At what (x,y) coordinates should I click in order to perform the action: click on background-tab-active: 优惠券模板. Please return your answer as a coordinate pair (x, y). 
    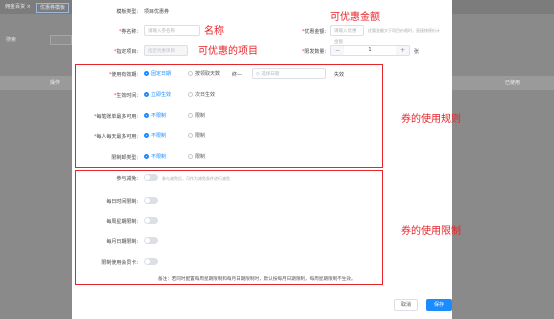
    Looking at the image, I should click on (53, 8).